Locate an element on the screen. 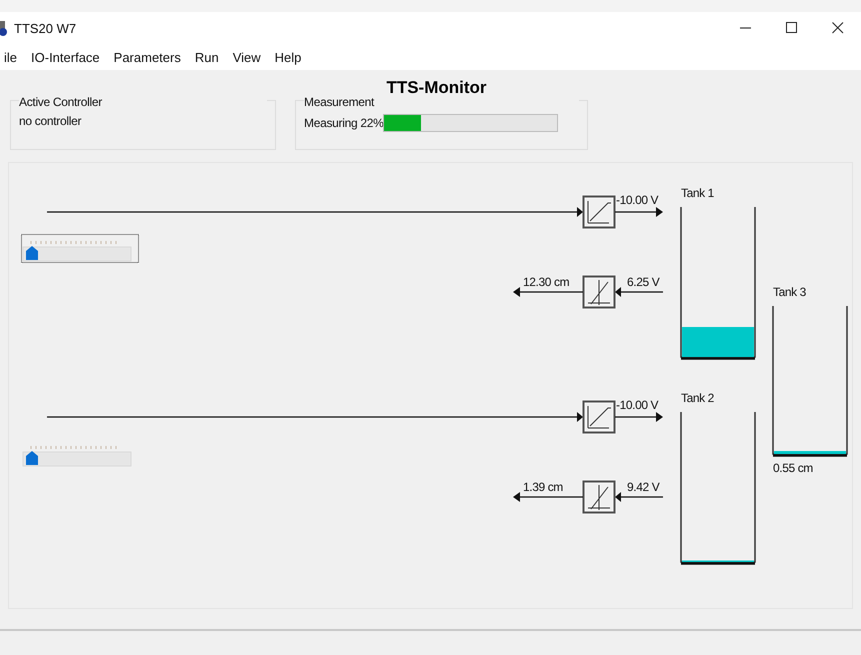 This screenshot has height=655, width=861. app-icon is located at coordinates (4, 28).